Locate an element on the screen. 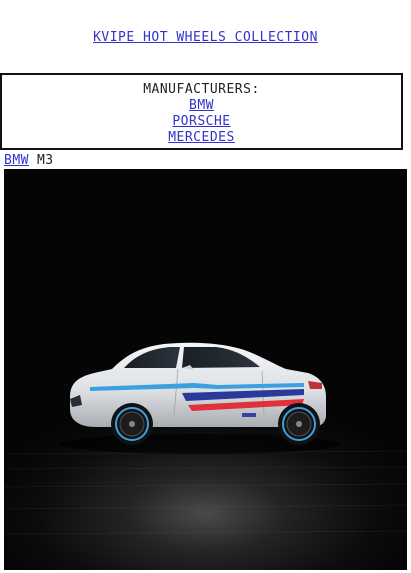 This screenshot has height=573, width=411. manufacturer-link-bmw: BMW is located at coordinates (201, 105).